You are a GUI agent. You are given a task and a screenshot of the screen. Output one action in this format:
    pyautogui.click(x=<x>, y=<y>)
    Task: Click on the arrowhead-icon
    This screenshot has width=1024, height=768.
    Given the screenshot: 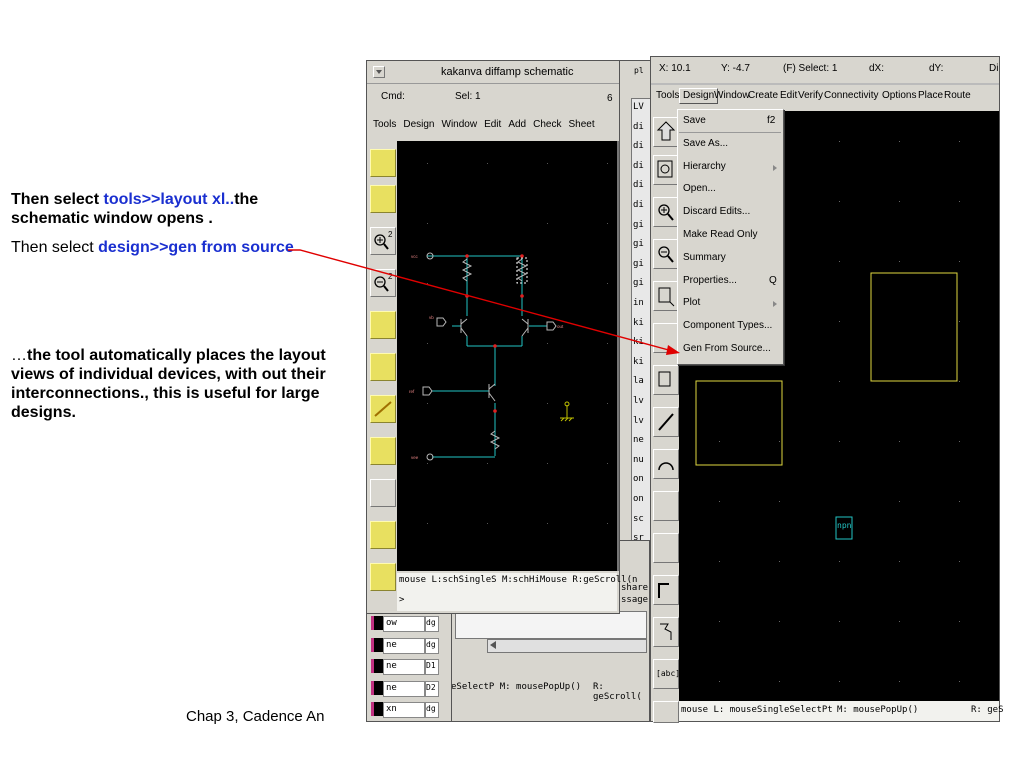 What is the action you would take?
    pyautogui.click(x=673, y=350)
    